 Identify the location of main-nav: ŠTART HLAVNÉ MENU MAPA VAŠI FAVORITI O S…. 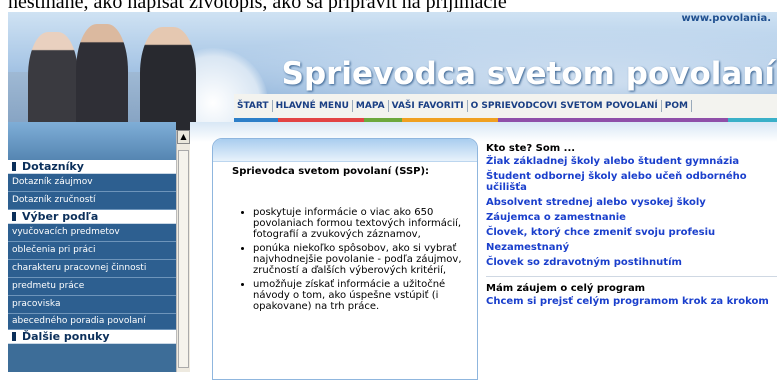
(505, 106).